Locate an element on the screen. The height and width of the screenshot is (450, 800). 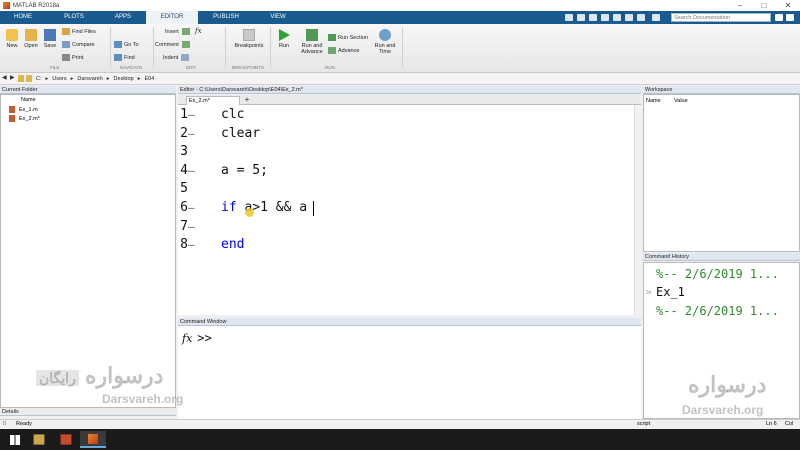
history-entry: Ex_1 is located at coordinates (670, 292).